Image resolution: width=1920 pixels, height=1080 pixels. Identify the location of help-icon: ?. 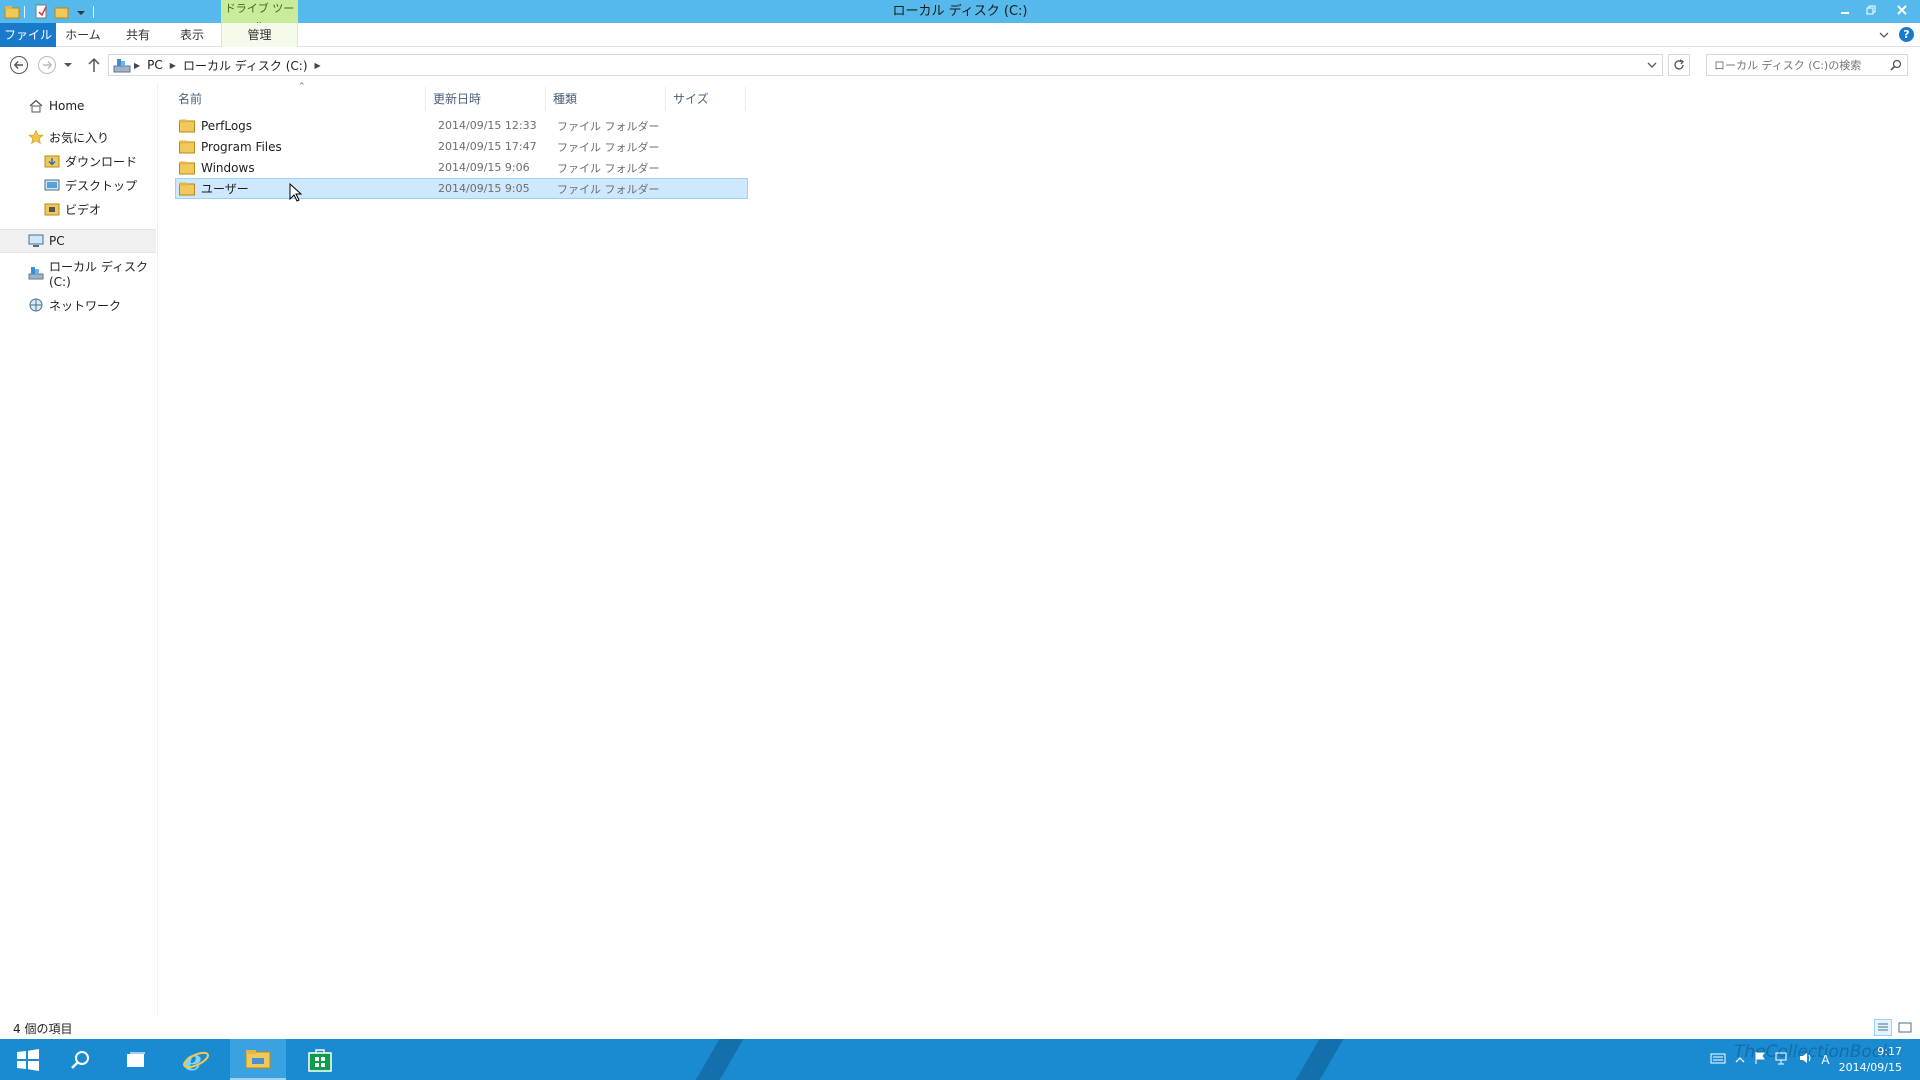
(1906, 34).